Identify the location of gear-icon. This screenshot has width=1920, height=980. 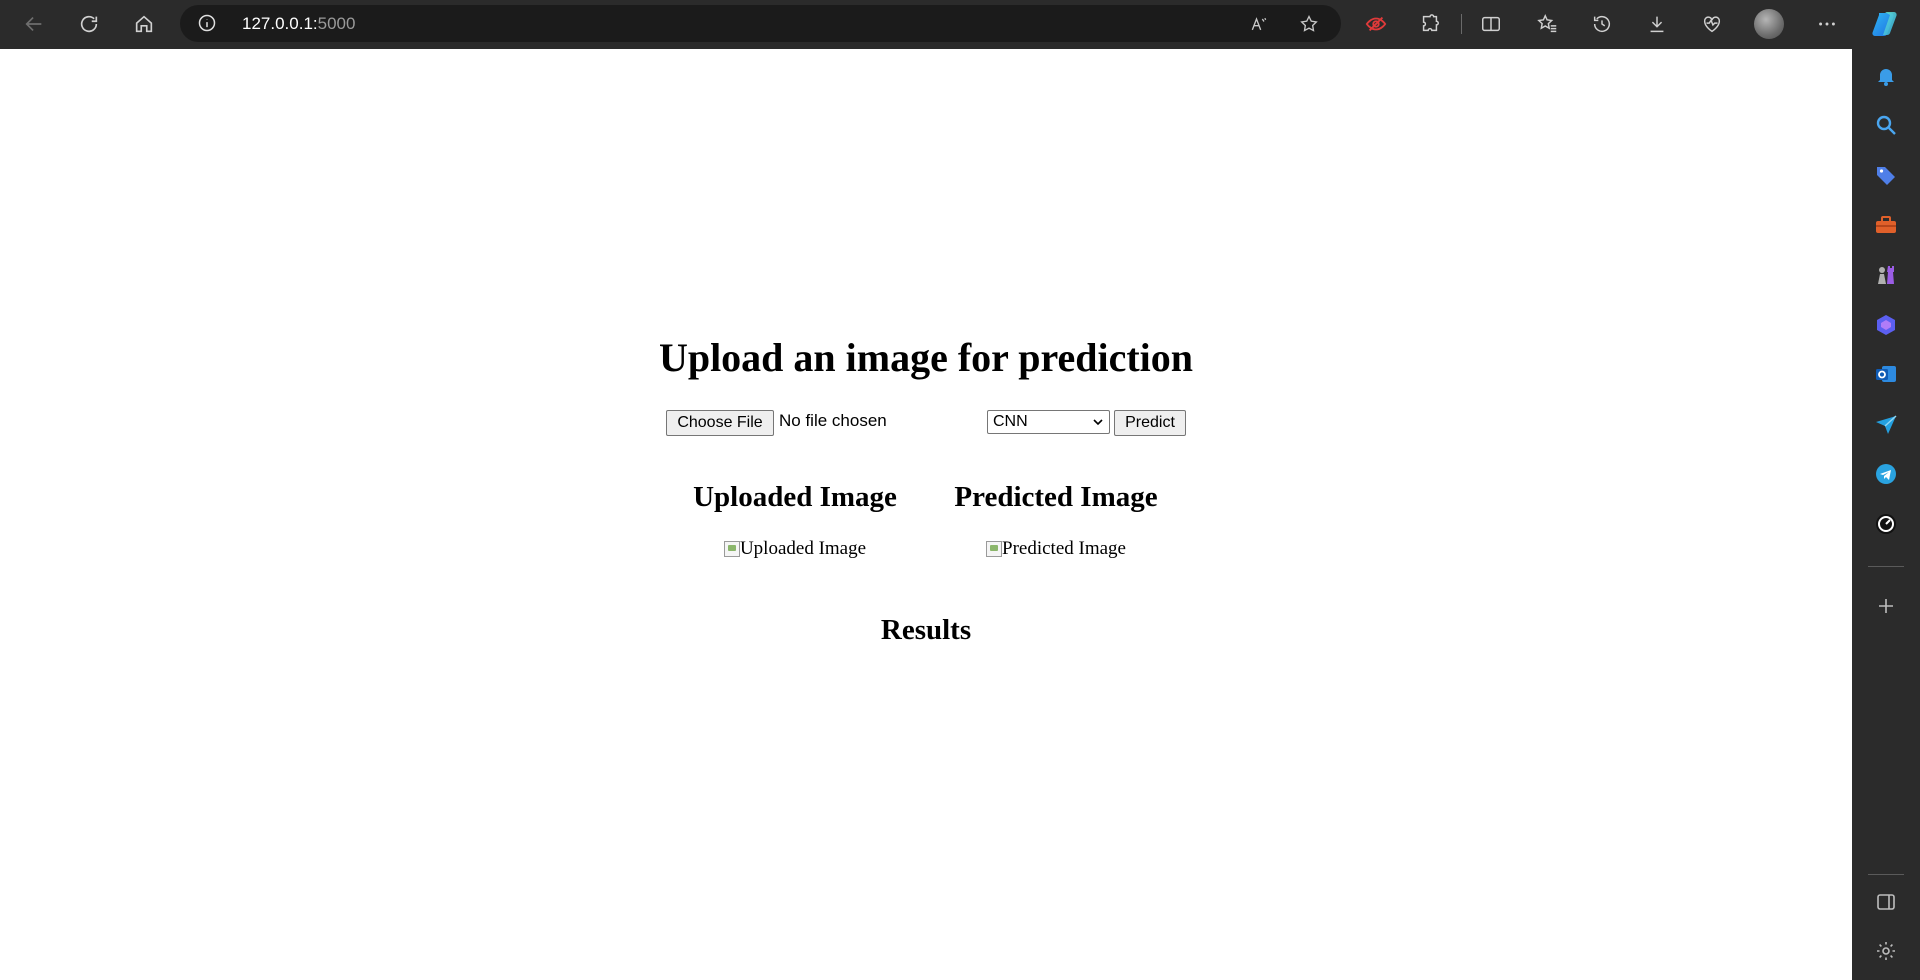
(1886, 951).